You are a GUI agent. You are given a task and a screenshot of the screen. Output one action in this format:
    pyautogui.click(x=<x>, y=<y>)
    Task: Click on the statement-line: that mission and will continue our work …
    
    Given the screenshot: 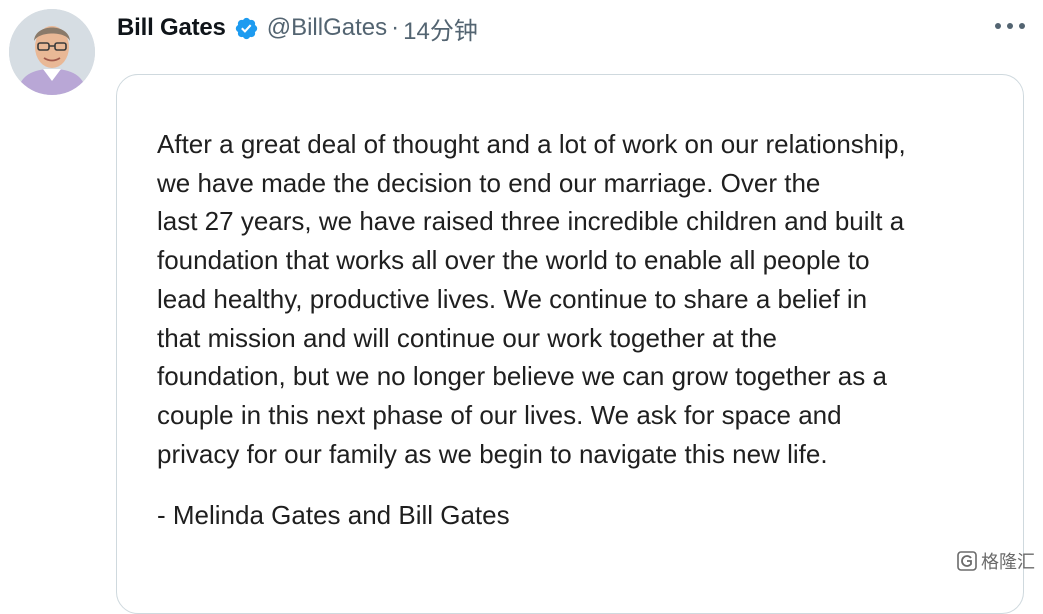 What is the action you would take?
    pyautogui.click(x=467, y=337)
    